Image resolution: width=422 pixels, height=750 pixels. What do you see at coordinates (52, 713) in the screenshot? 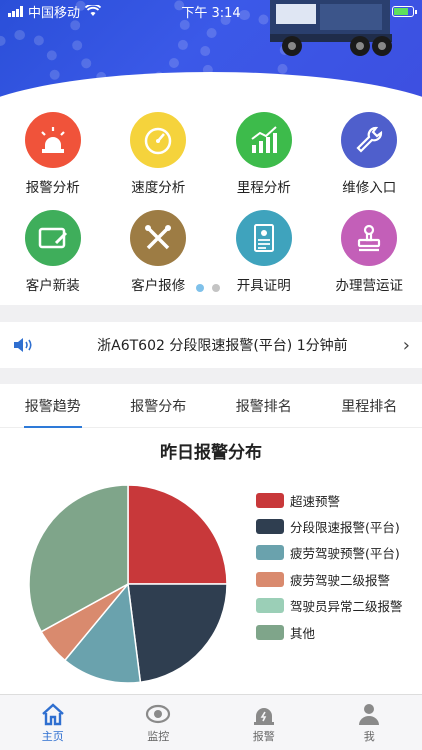
I see `home-icon` at bounding box center [52, 713].